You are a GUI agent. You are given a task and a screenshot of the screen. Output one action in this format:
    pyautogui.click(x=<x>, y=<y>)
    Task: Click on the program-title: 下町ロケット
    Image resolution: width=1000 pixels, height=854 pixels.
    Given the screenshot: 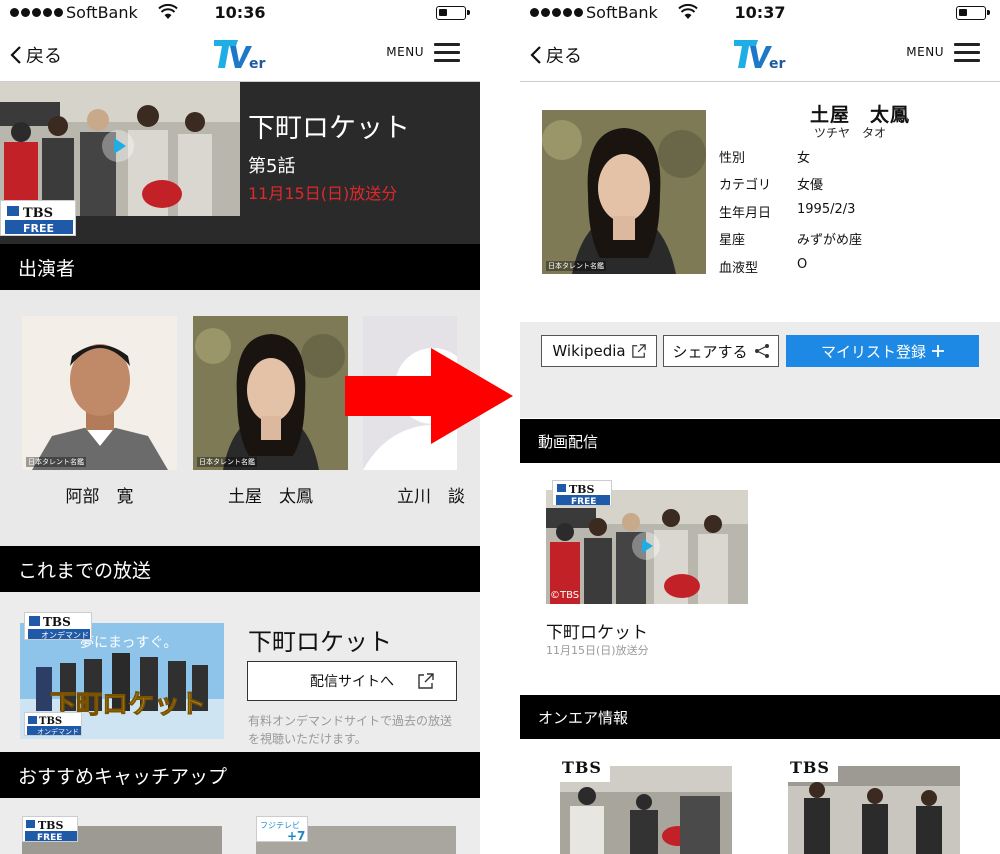 What is the action you would take?
    pyautogui.click(x=329, y=128)
    